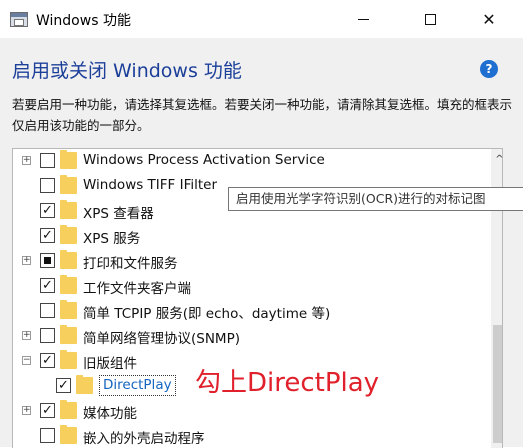  I want to click on feature-row: ✓ XPS 服务, so click(248, 236).